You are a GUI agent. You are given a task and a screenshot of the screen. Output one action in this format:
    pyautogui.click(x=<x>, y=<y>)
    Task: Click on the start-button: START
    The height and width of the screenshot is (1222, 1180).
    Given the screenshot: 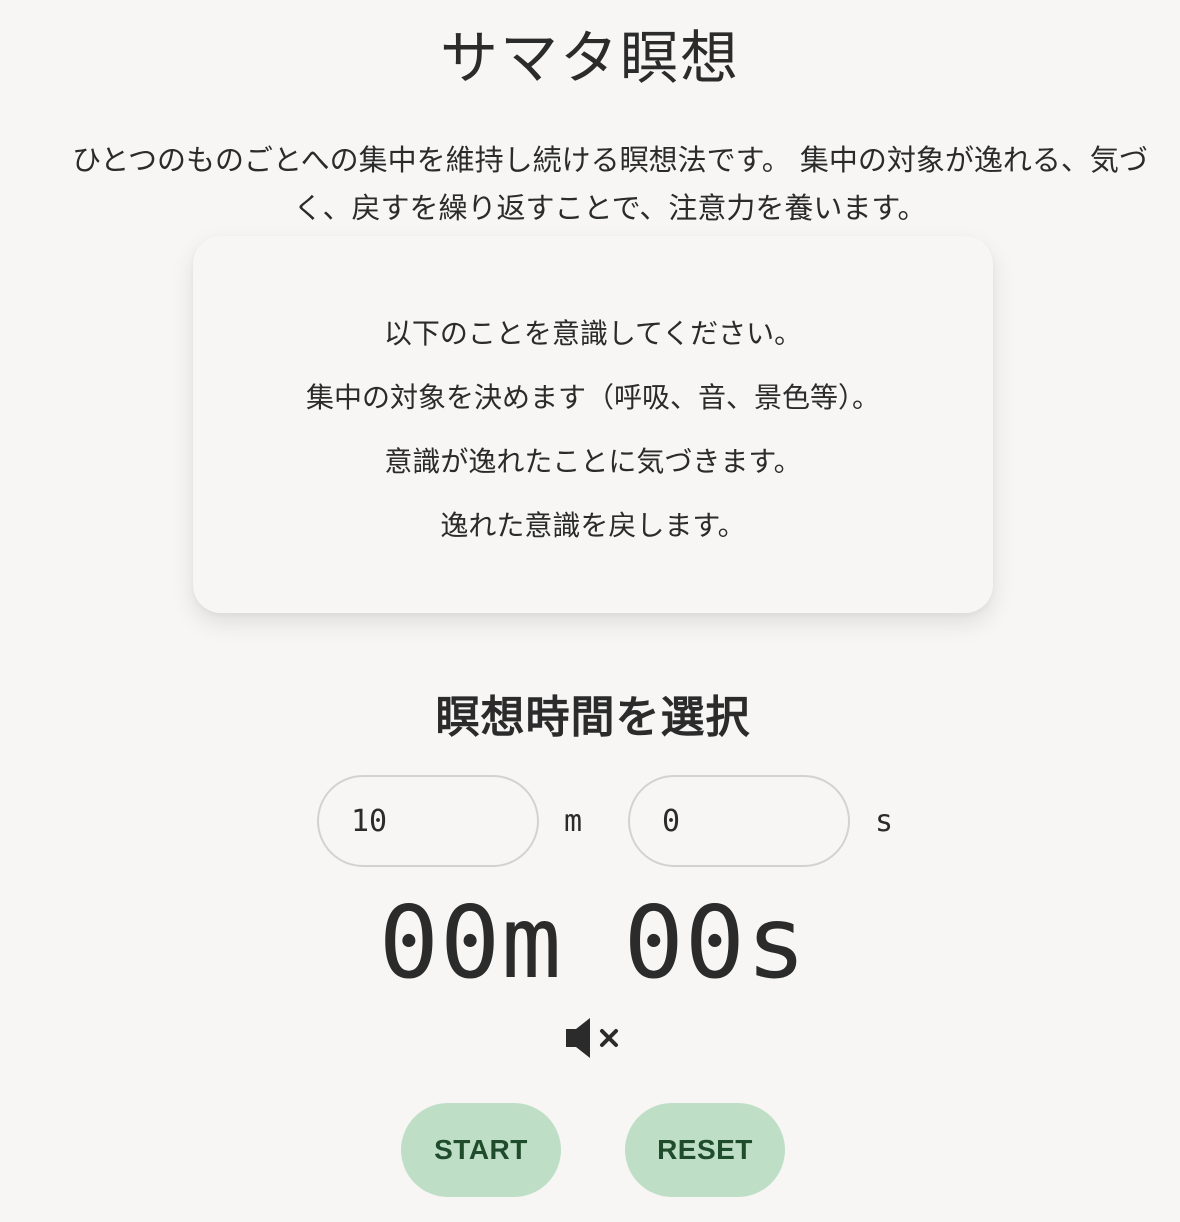 What is the action you would take?
    pyautogui.click(x=481, y=1150)
    